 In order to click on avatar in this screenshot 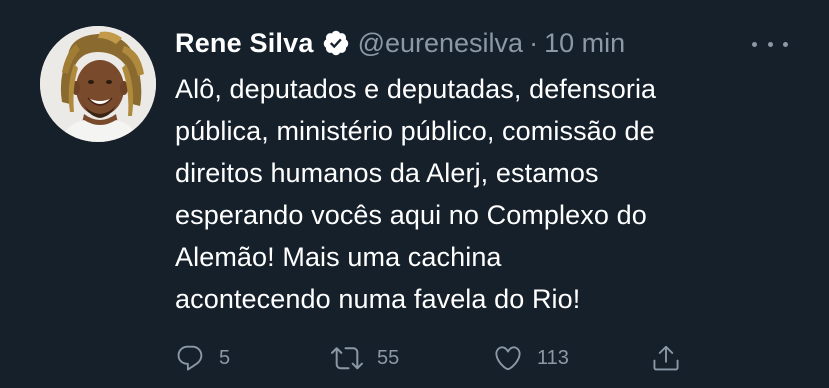, I will do `click(98, 84)`.